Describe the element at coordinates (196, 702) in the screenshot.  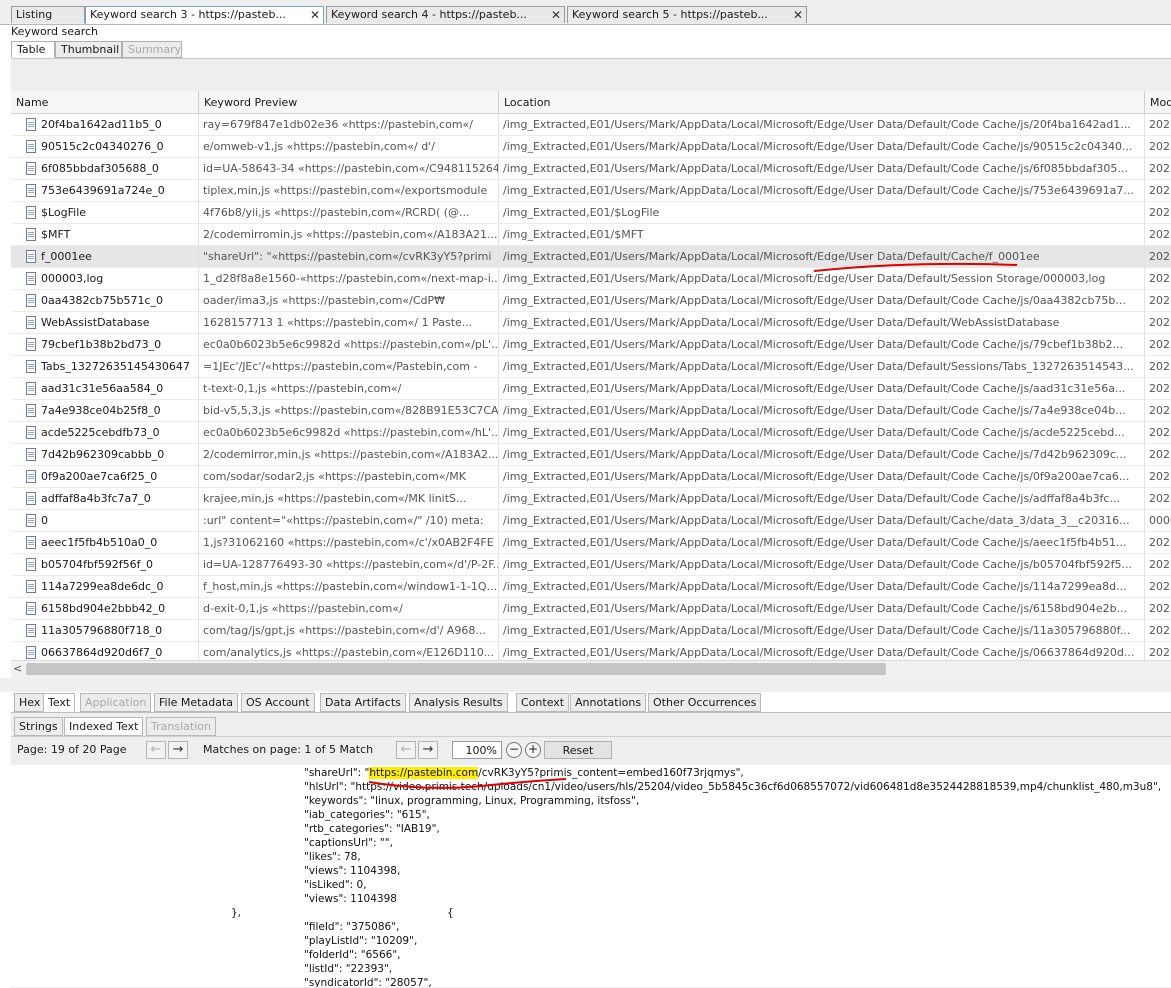
I see `tab-file-metadata: File Metadata` at that location.